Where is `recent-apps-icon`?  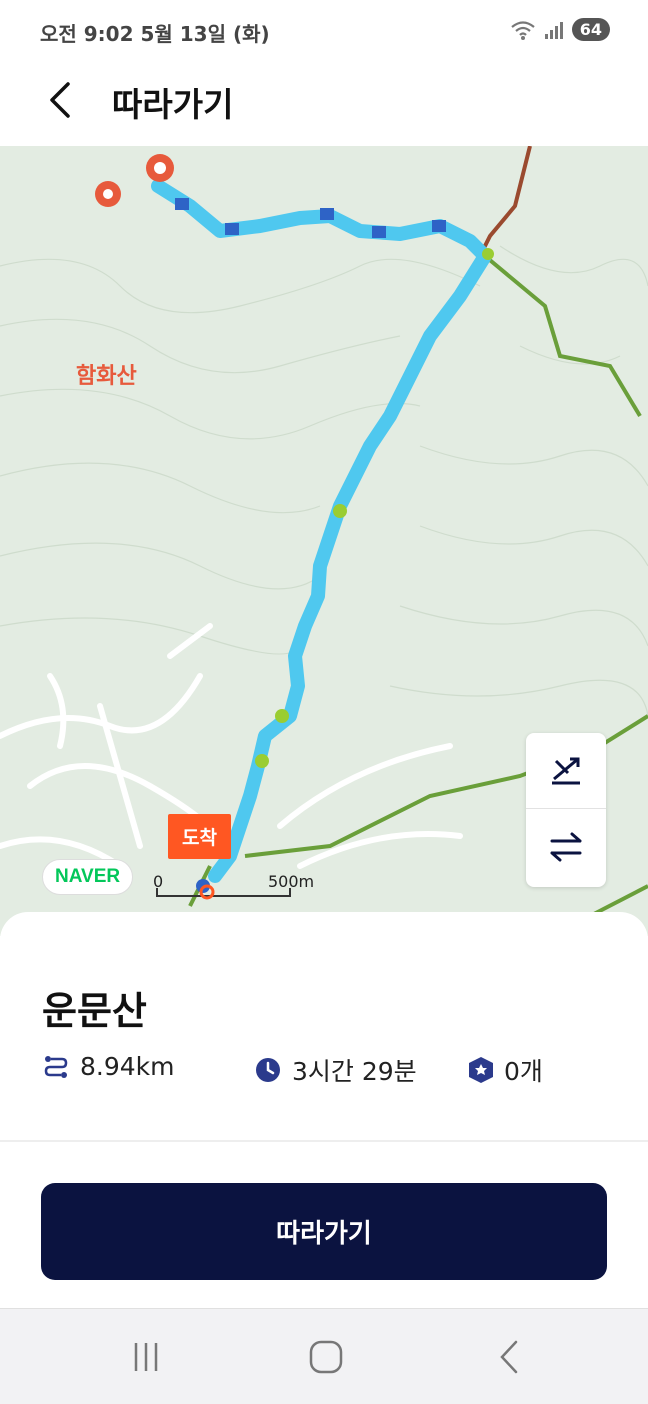
recent-apps-icon is located at coordinates (146, 1357).